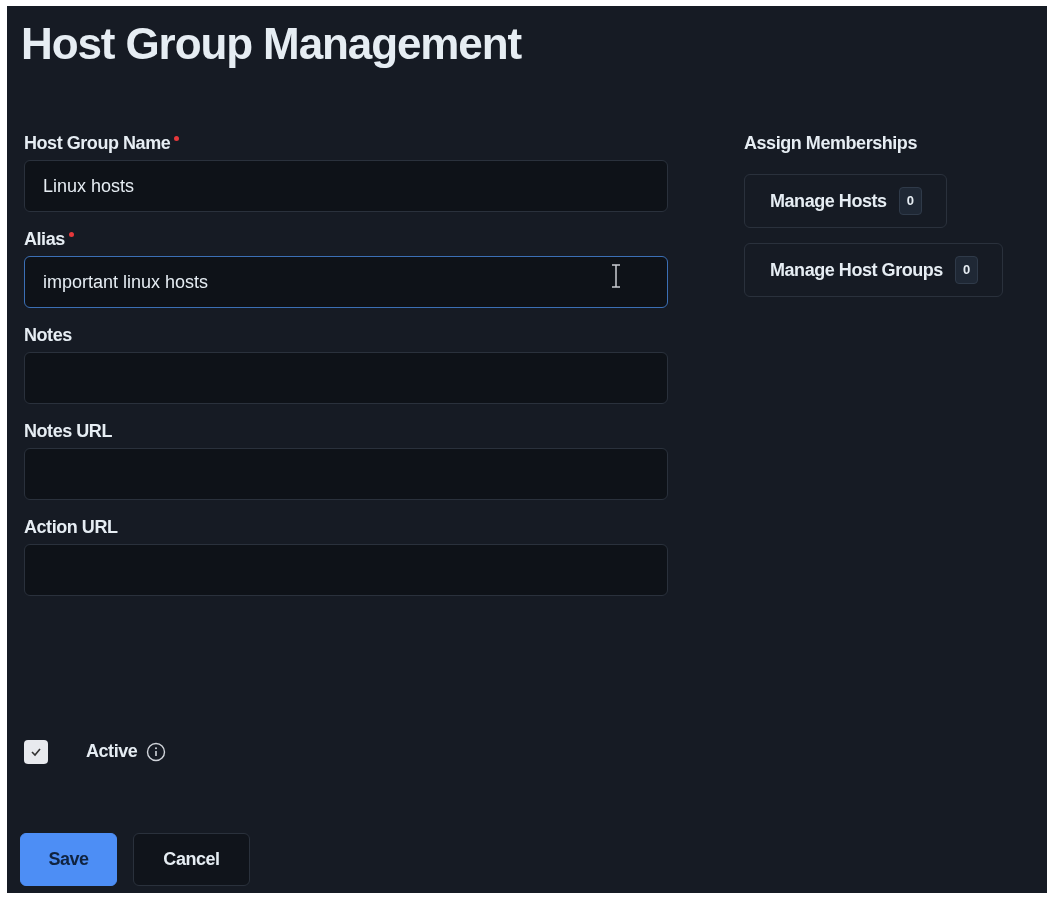 Image resolution: width=1051 pixels, height=897 pixels. What do you see at coordinates (346, 186) in the screenshot?
I see `text-field: Linux hosts` at bounding box center [346, 186].